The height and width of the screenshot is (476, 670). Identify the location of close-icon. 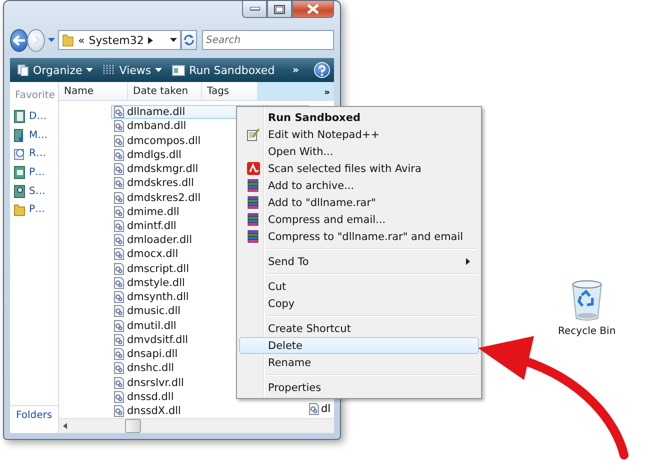
(313, 9).